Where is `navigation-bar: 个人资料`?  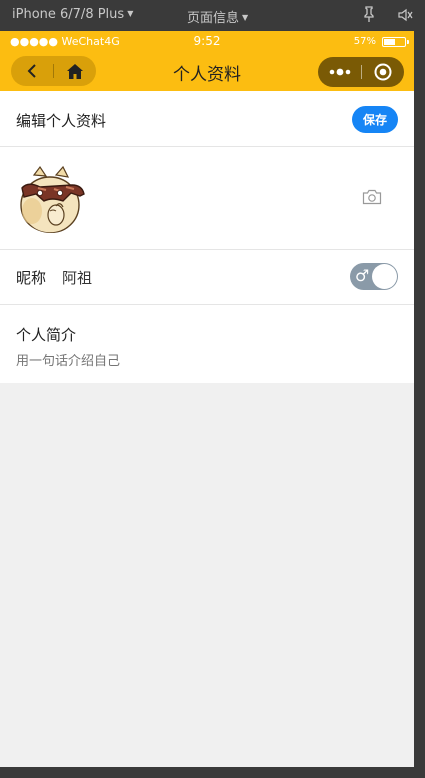 navigation-bar: 个人资料 is located at coordinates (207, 71).